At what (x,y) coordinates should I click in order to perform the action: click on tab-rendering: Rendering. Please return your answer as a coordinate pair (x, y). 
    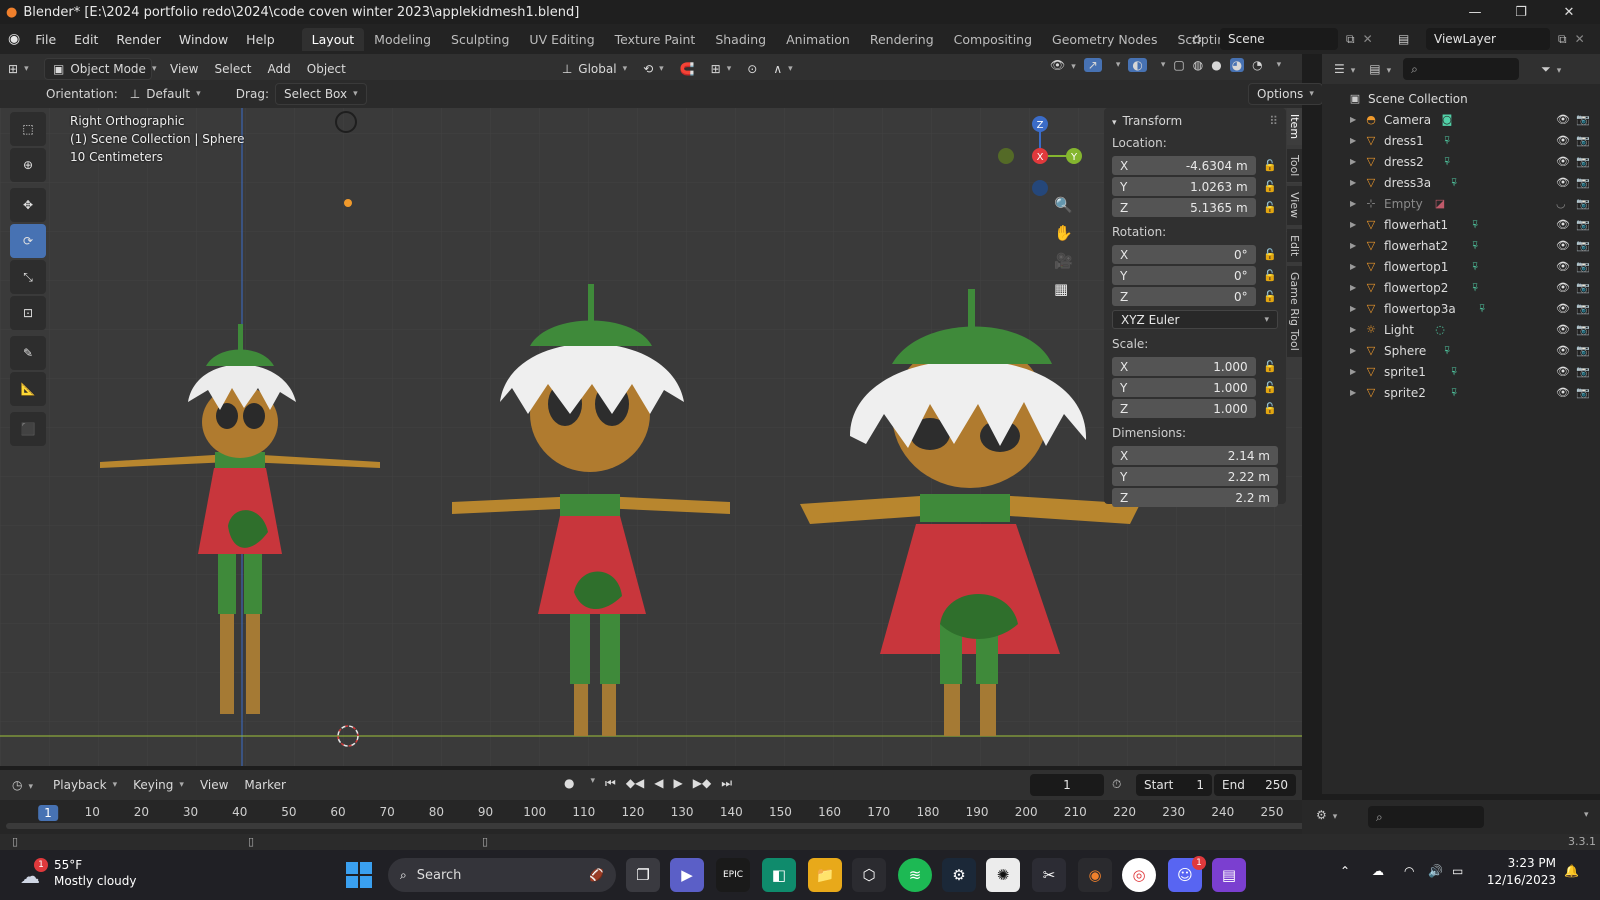
    Looking at the image, I should click on (902, 39).